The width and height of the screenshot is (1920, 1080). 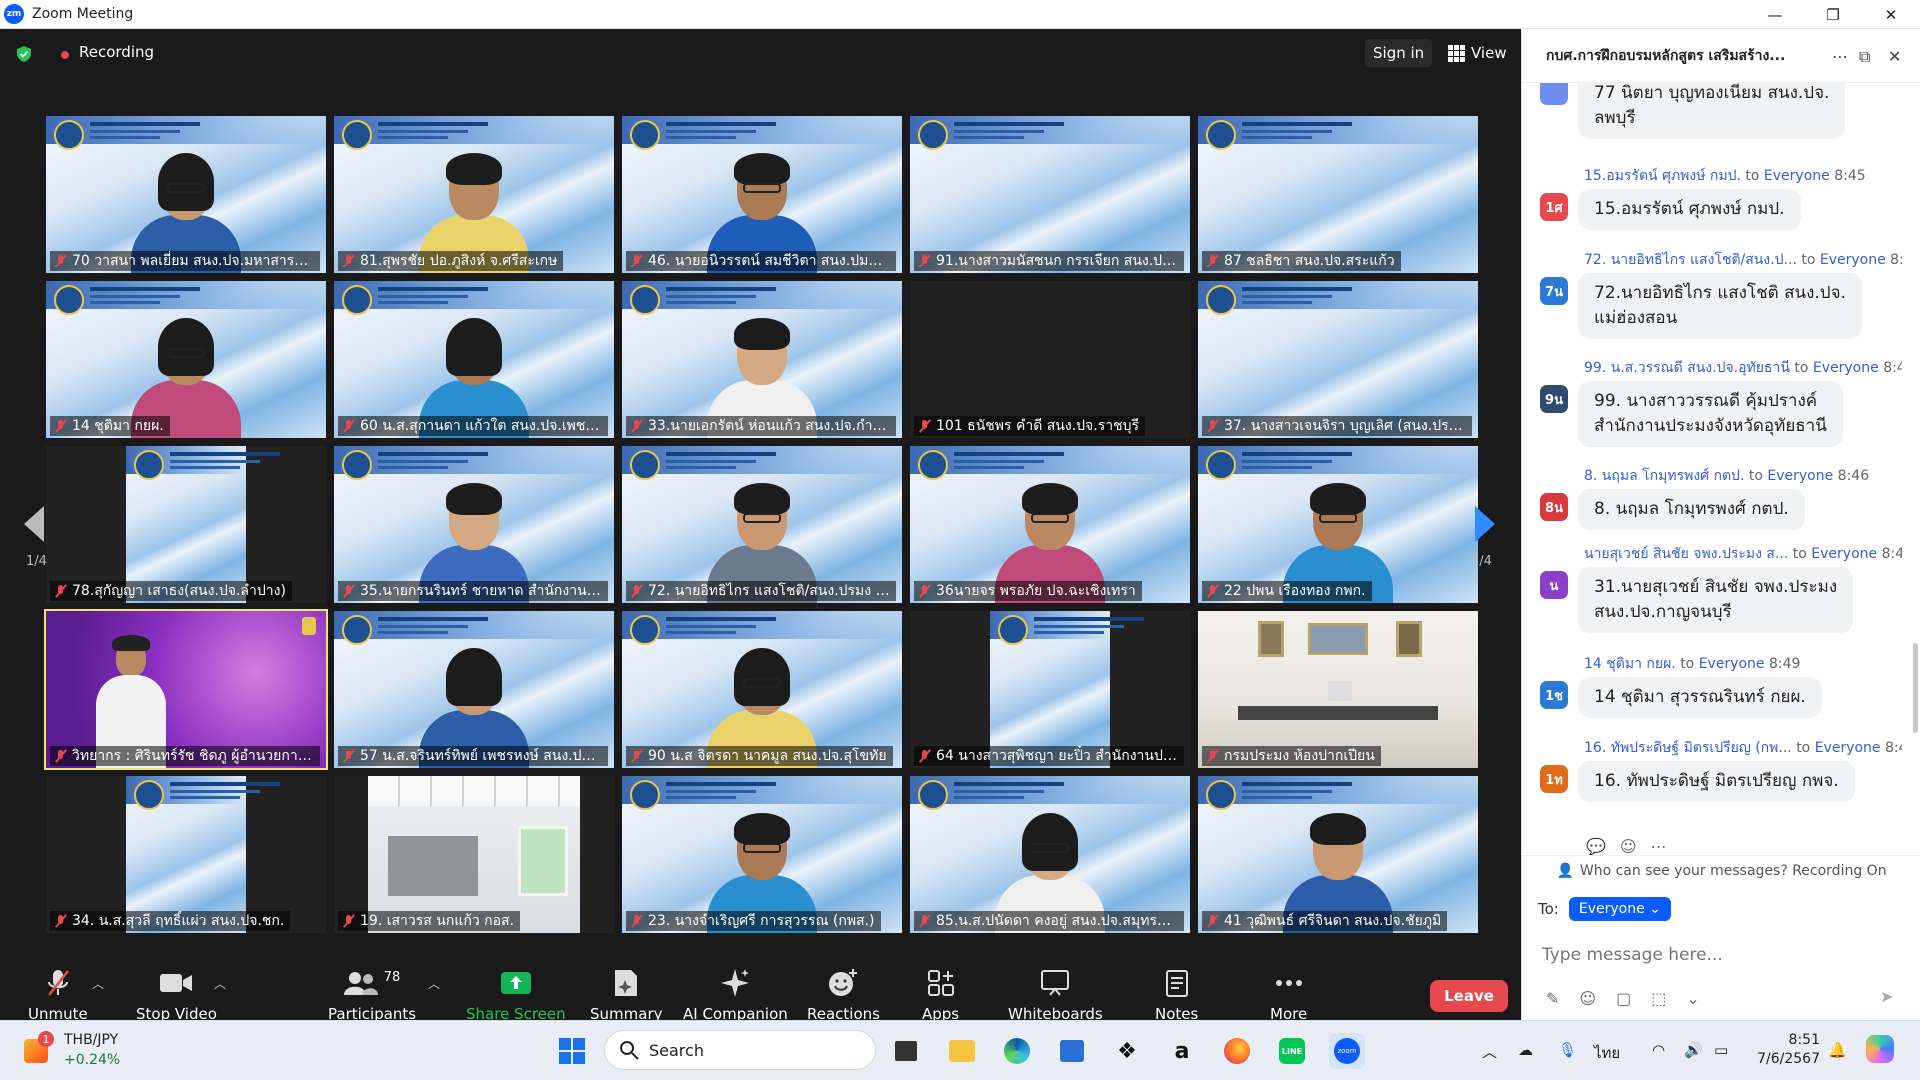 I want to click on task-view-icon, so click(x=906, y=1051).